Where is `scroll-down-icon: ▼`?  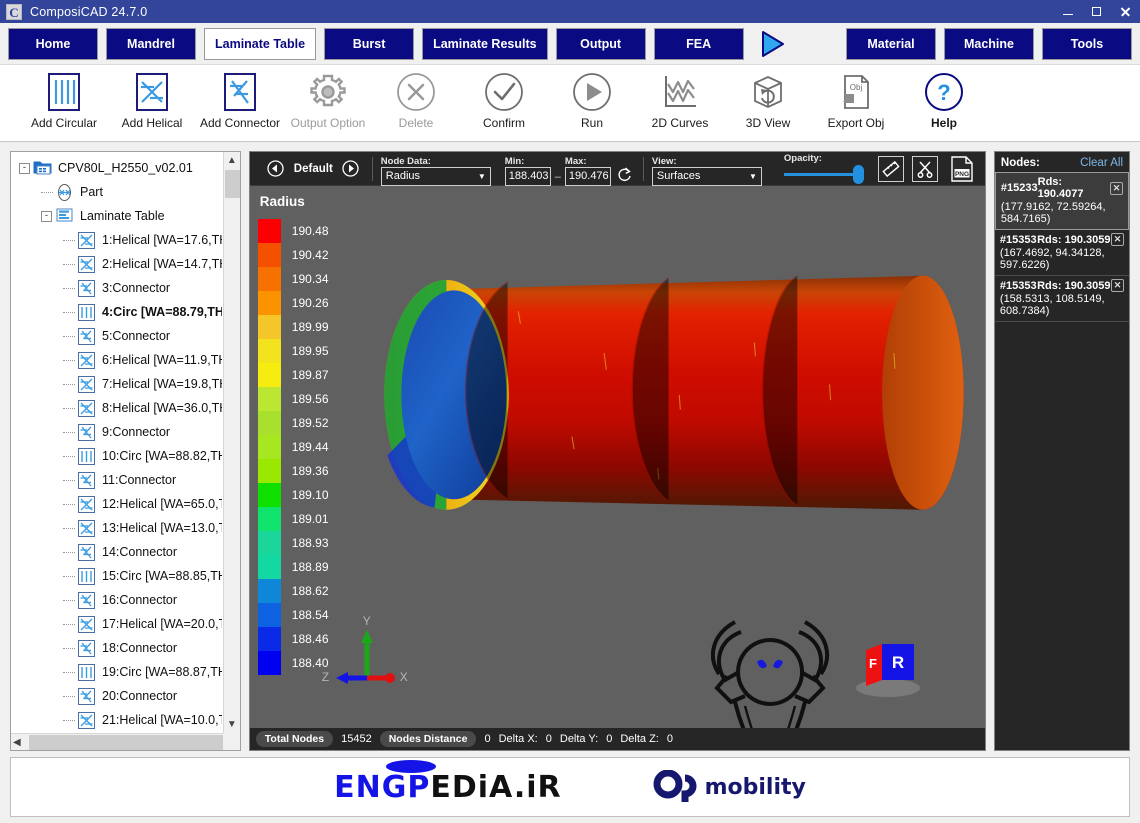 scroll-down-icon: ▼ is located at coordinates (231, 724).